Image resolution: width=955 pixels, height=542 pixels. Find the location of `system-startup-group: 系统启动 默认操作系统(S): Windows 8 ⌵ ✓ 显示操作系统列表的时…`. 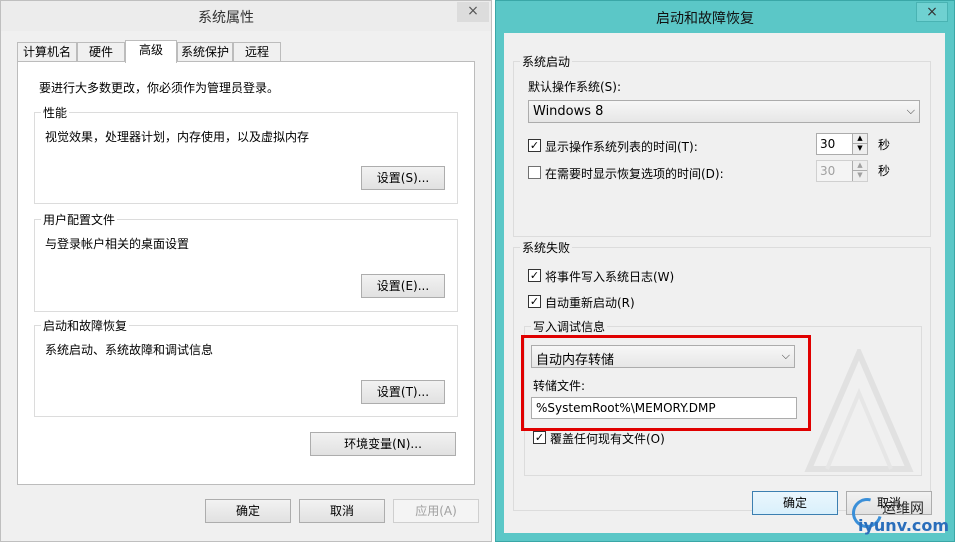

system-startup-group: 系统启动 默认操作系统(S): Windows 8 ⌵ ✓ 显示操作系统列表的时… is located at coordinates (722, 145).